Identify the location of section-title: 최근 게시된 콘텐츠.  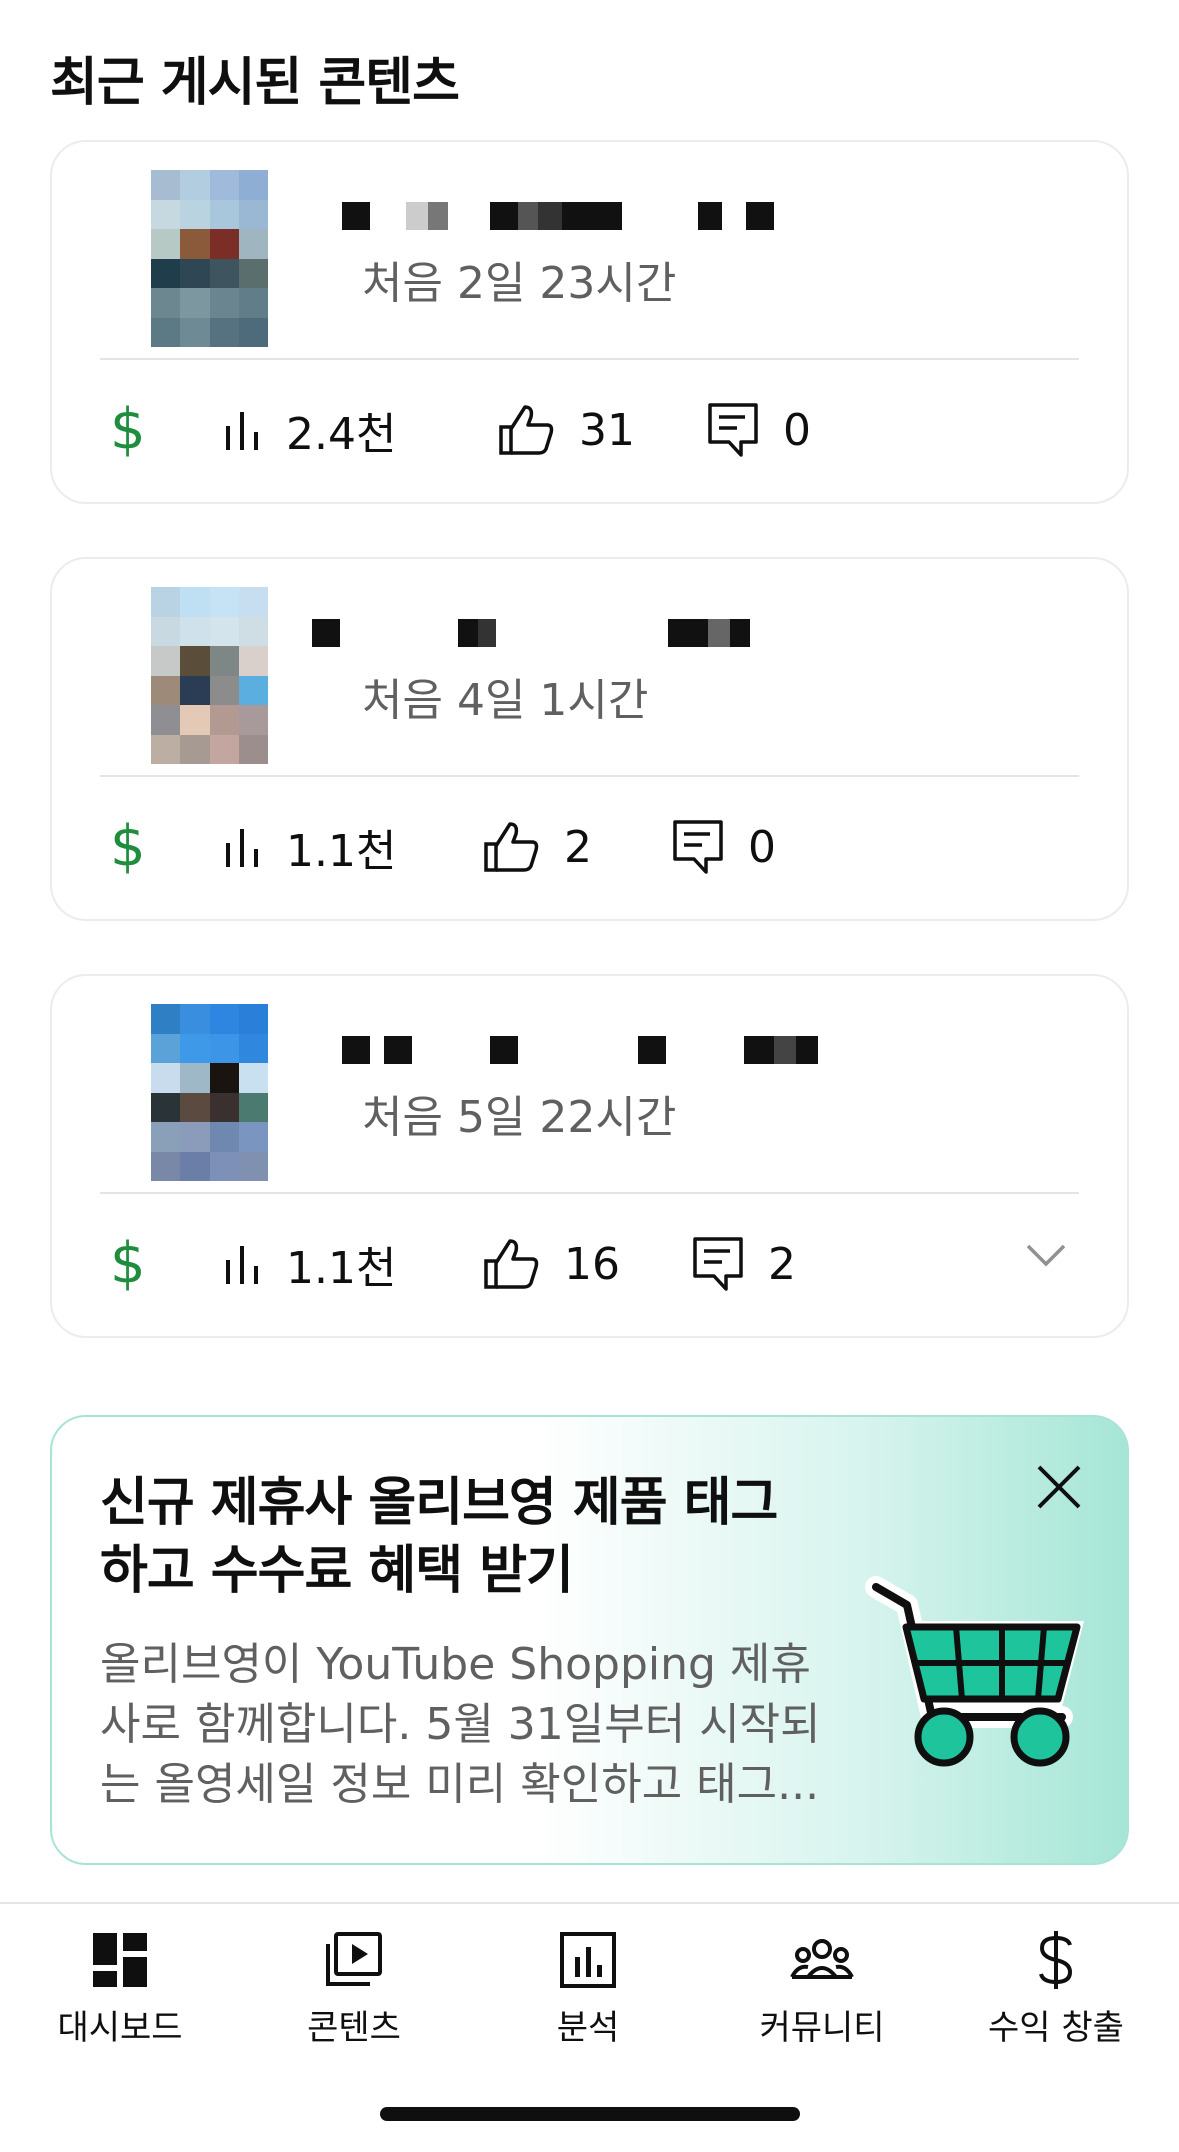
(255, 83).